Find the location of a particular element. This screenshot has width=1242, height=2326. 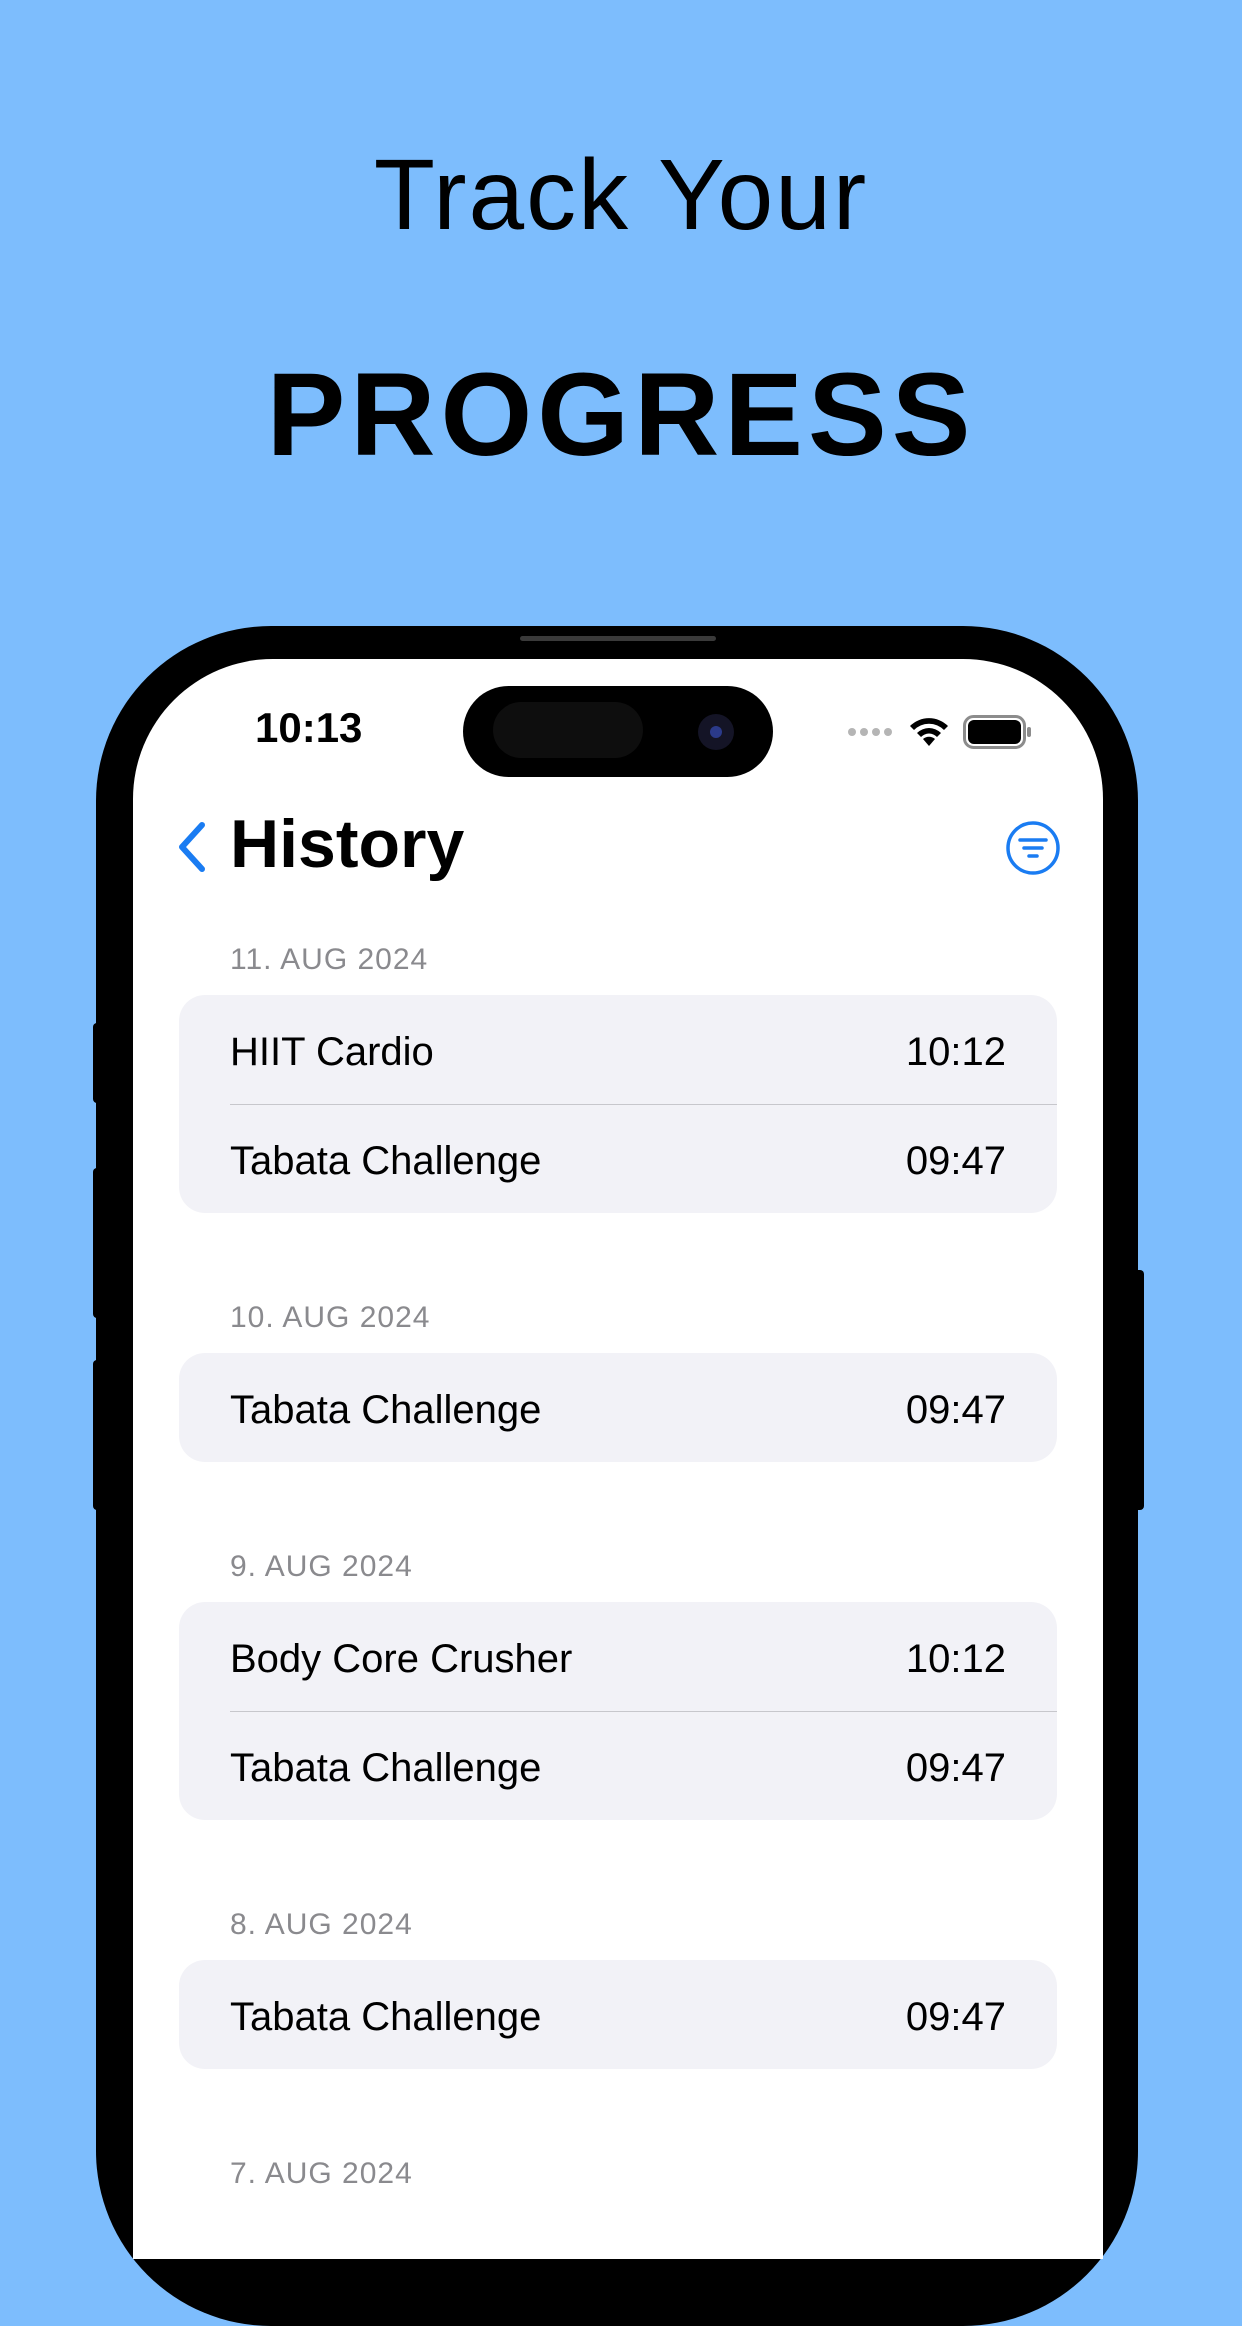

front-camera is located at coordinates (716, 732).